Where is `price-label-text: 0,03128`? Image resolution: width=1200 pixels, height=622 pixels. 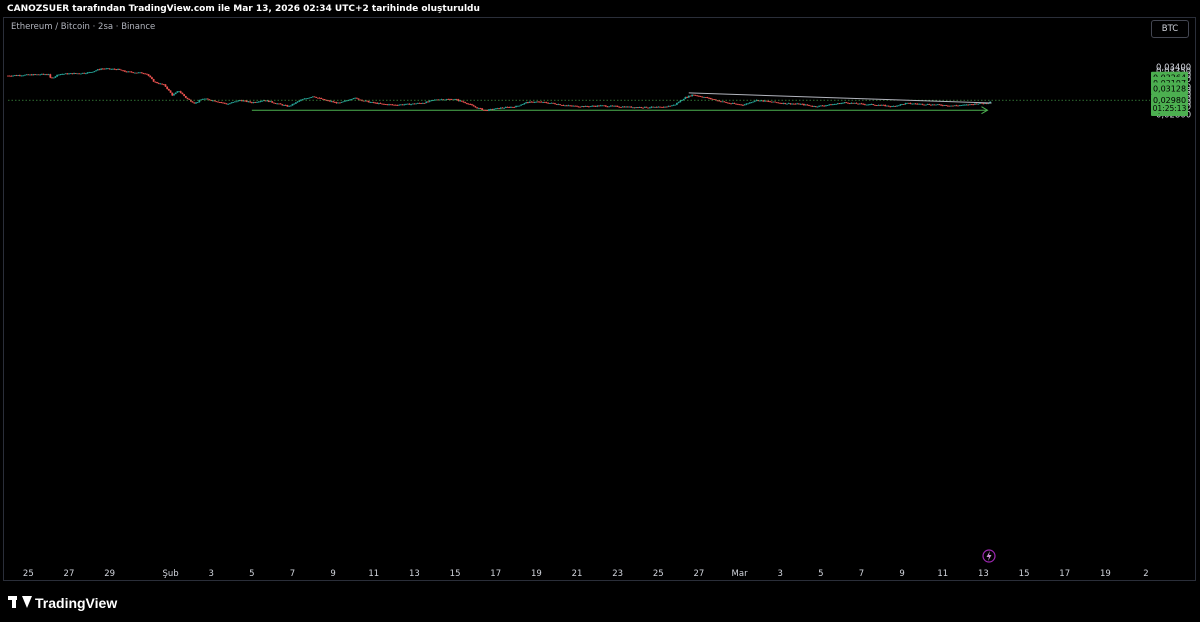 price-label-text: 0,03128 is located at coordinates (1169, 88).